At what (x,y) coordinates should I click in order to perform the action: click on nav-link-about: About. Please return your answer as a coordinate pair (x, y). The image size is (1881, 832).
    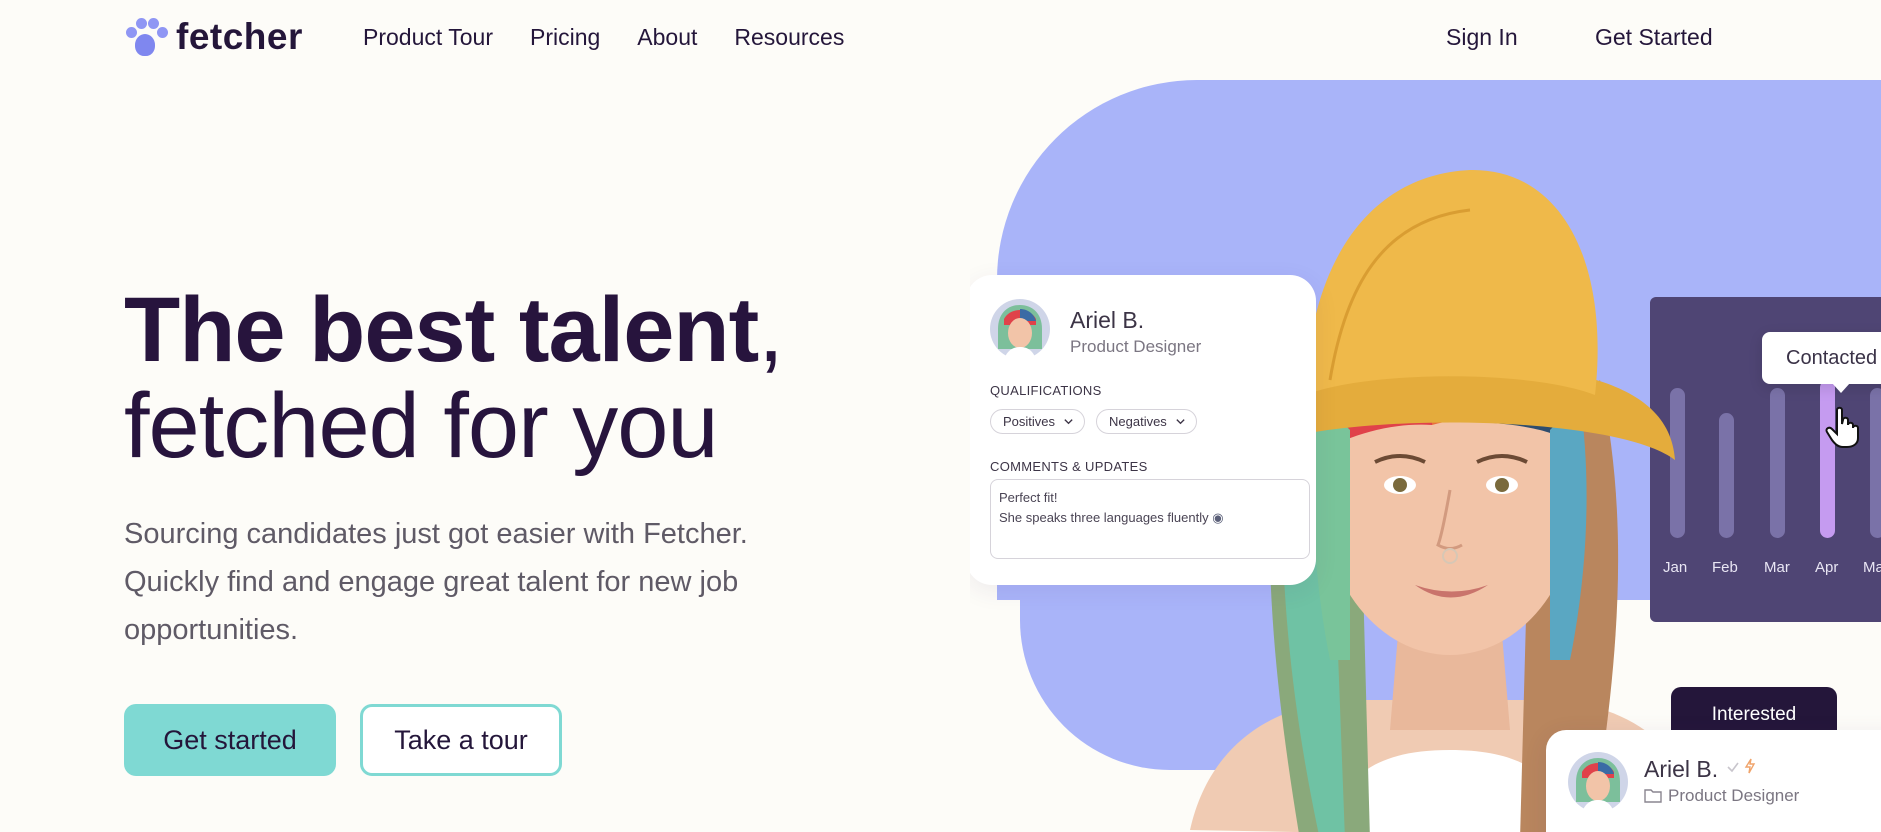
    Looking at the image, I should click on (667, 37).